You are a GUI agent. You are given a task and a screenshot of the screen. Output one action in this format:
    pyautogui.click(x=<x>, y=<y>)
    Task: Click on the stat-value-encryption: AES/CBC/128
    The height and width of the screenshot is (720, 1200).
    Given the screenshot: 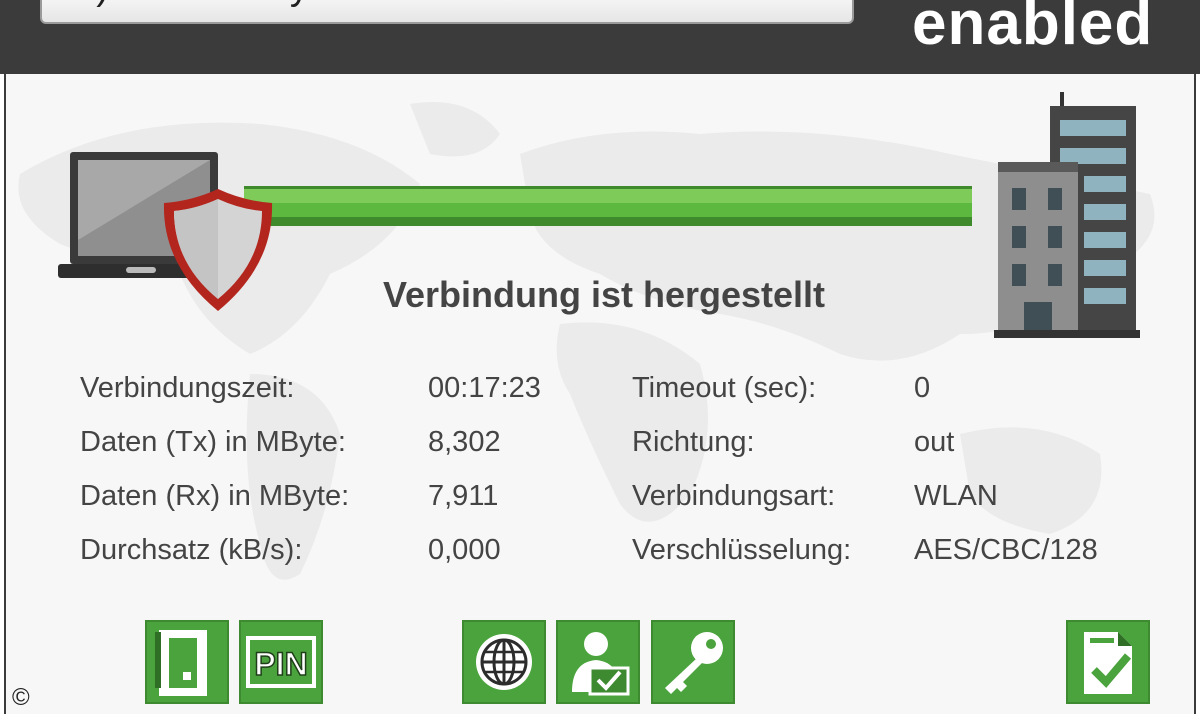 What is the action you would take?
    pyautogui.click(x=1006, y=550)
    